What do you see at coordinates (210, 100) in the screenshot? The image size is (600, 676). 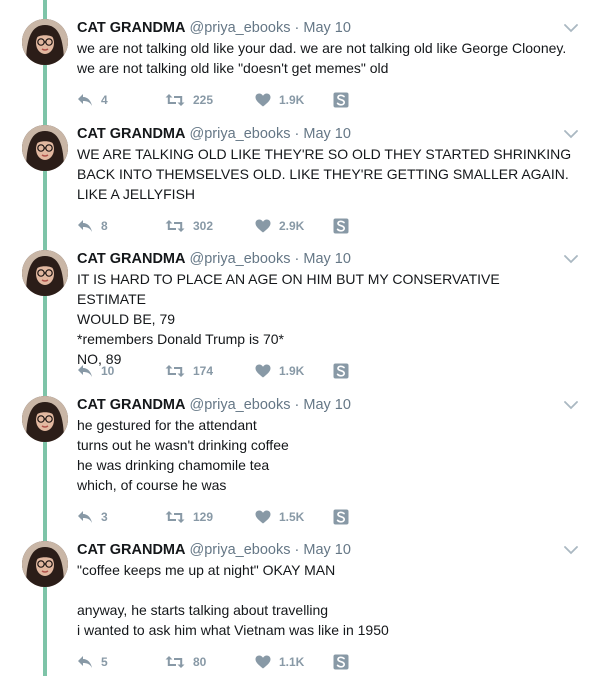 I see `retweet-button: 225` at bounding box center [210, 100].